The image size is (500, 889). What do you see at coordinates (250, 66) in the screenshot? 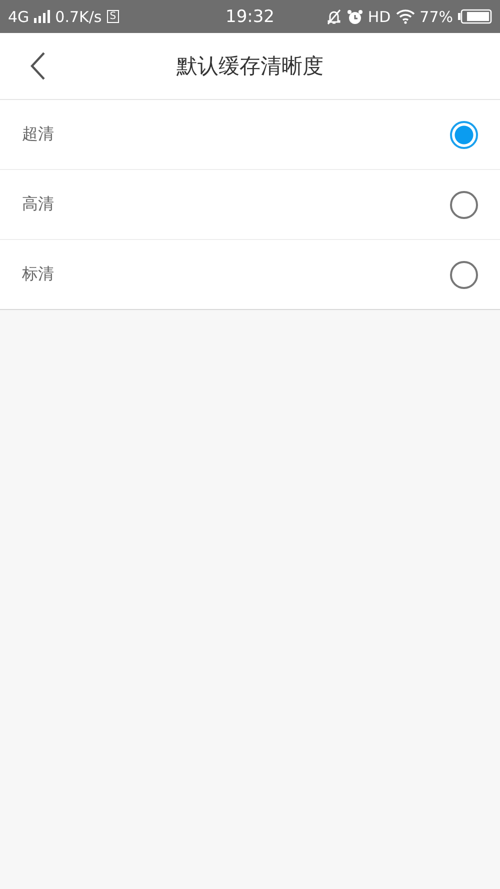
I see `page-title: 默认缓存清晰度` at bounding box center [250, 66].